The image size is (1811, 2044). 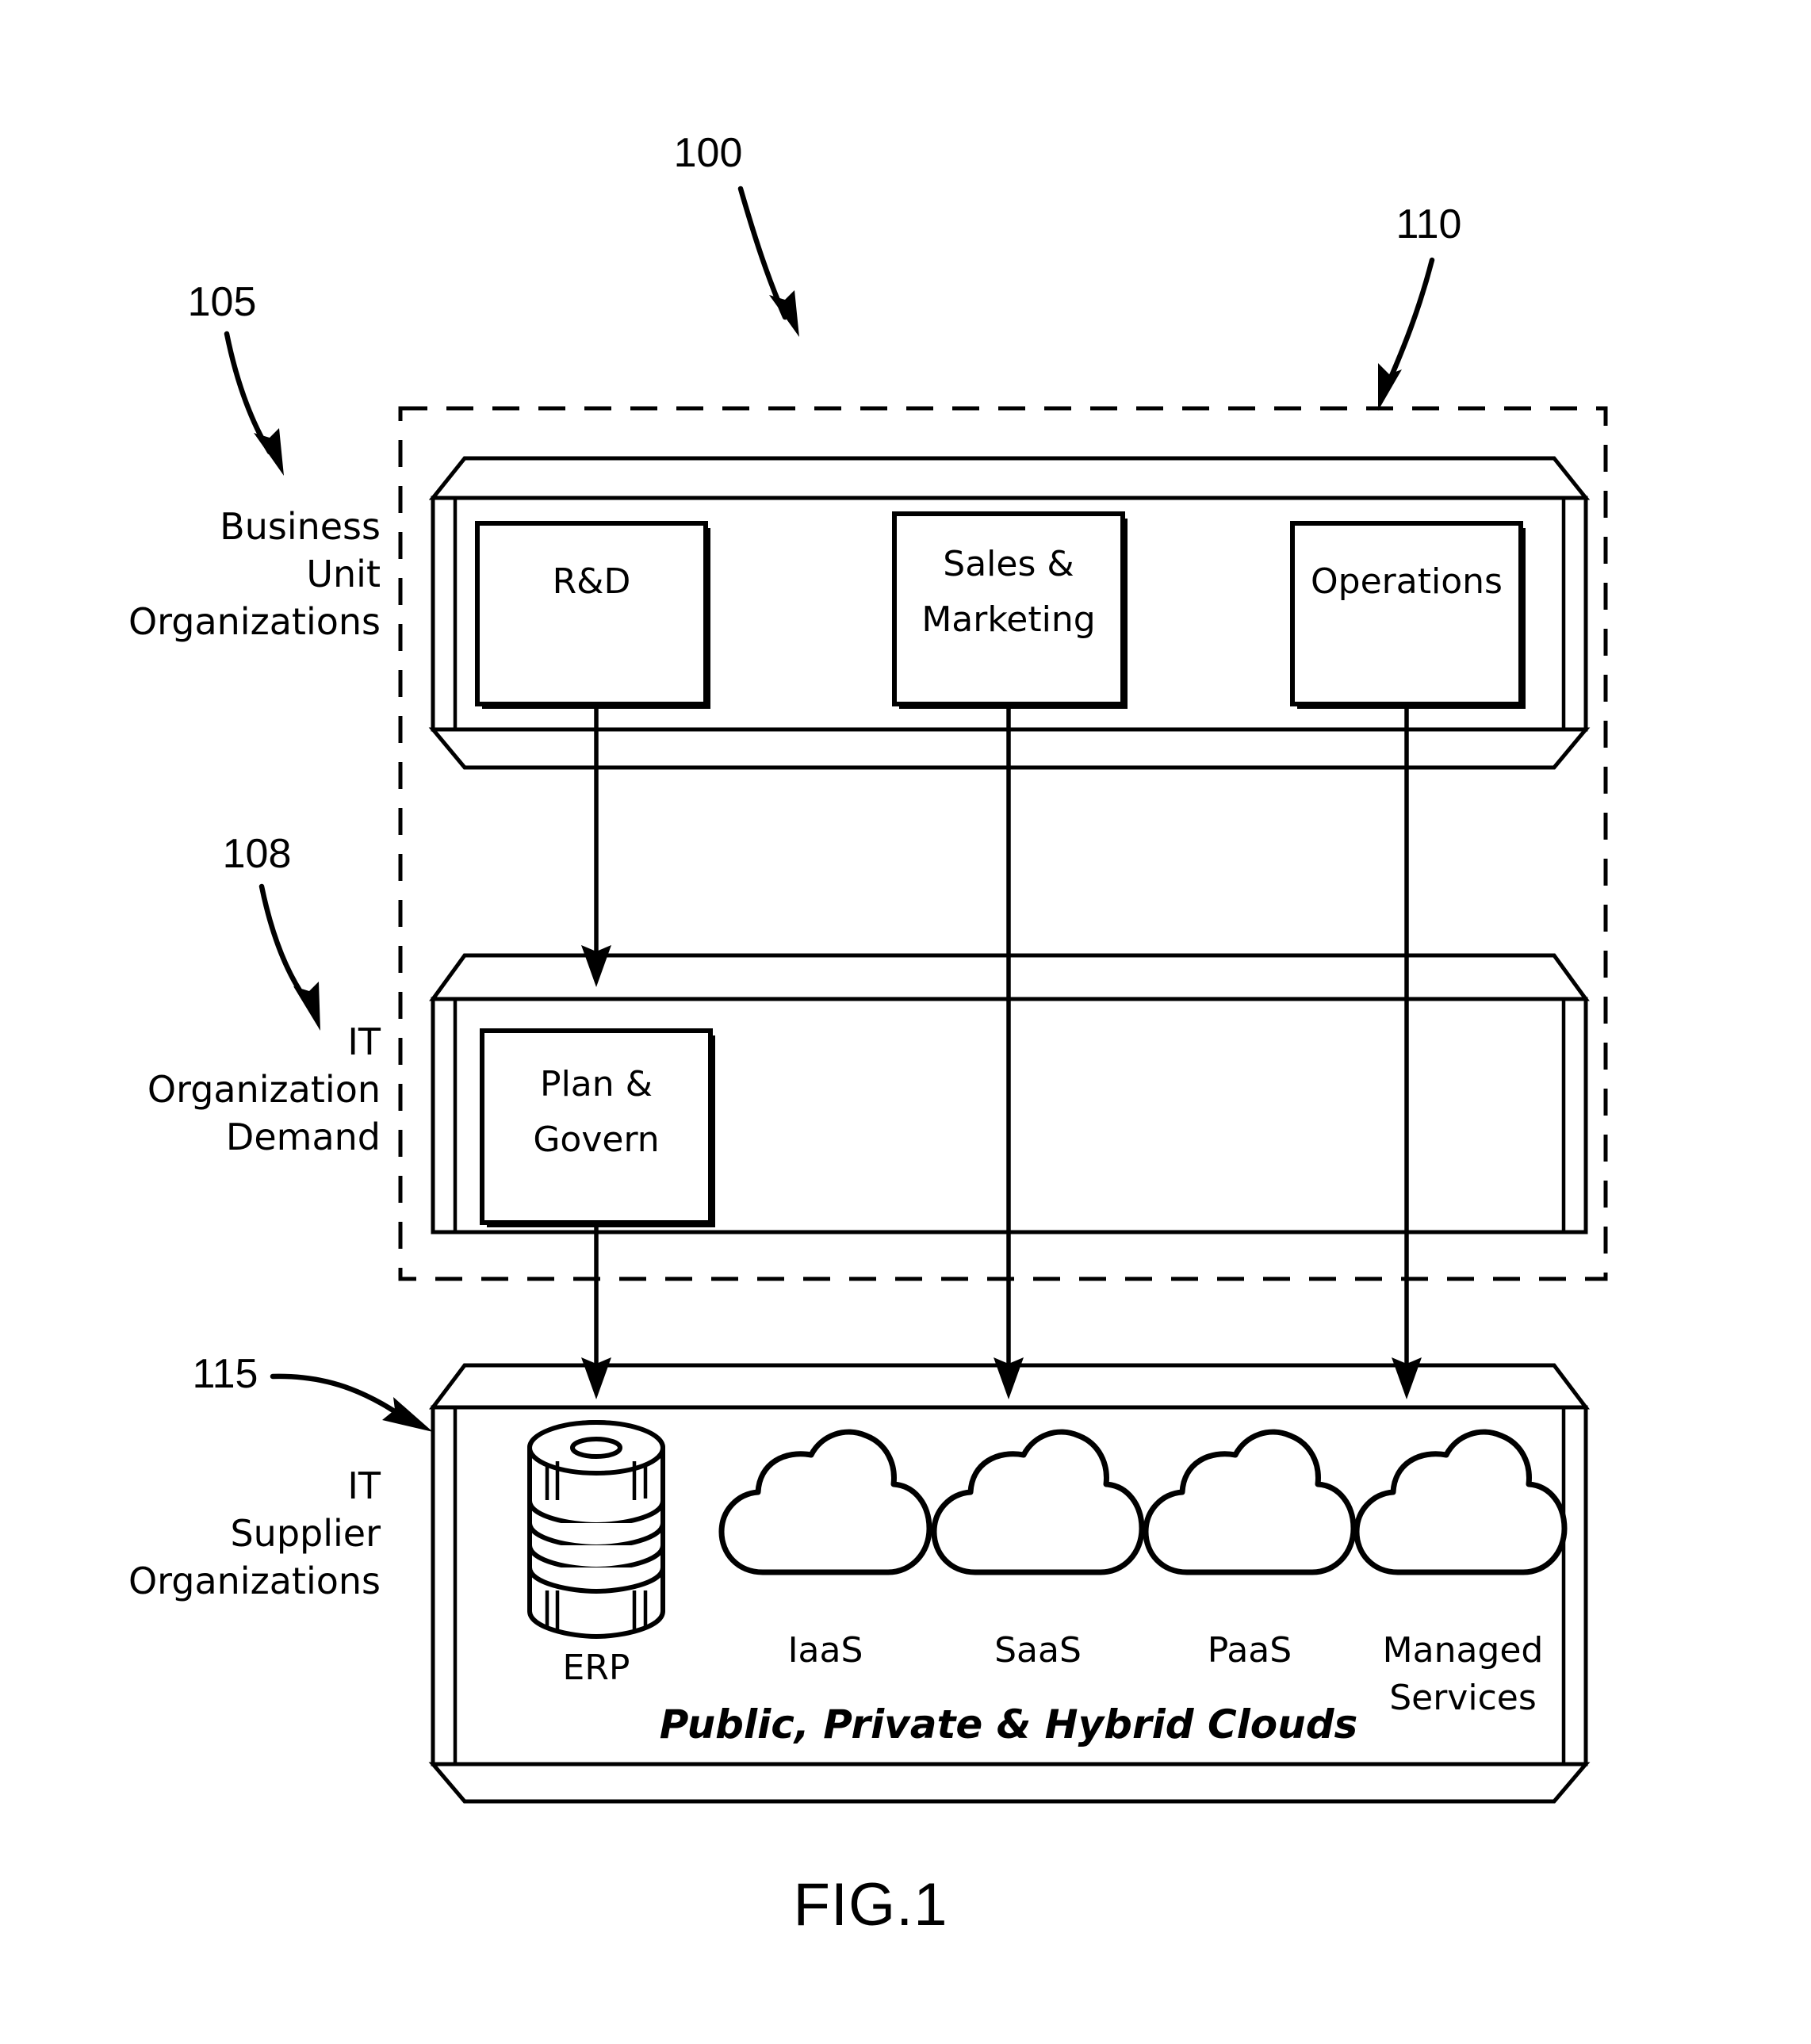 I want to click on node-sales-marketing-label-line-1: Marketing, so click(x=1008, y=619).